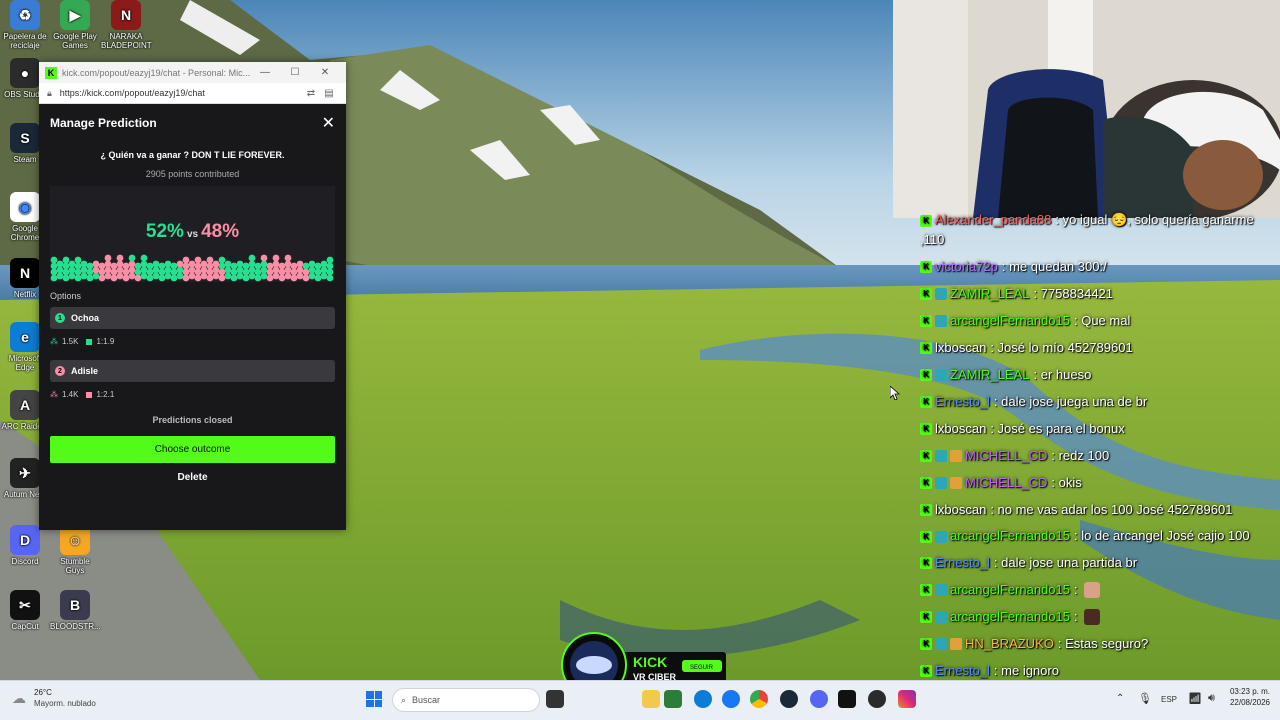  Describe the element at coordinates (1065, 562) in the screenshot. I see `chat-text: : dale jose una partida br` at that location.